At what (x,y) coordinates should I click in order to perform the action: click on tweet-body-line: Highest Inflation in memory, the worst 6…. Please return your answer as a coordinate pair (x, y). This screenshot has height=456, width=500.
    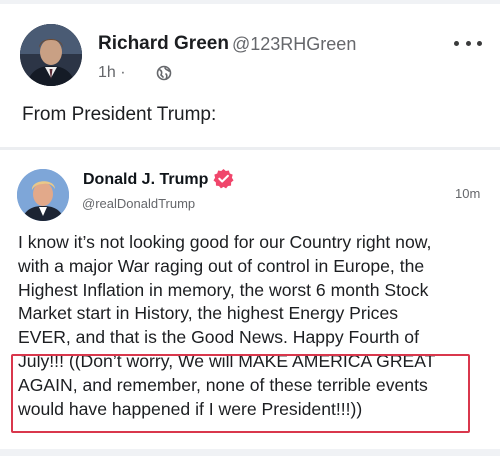
    Looking at the image, I should click on (223, 289).